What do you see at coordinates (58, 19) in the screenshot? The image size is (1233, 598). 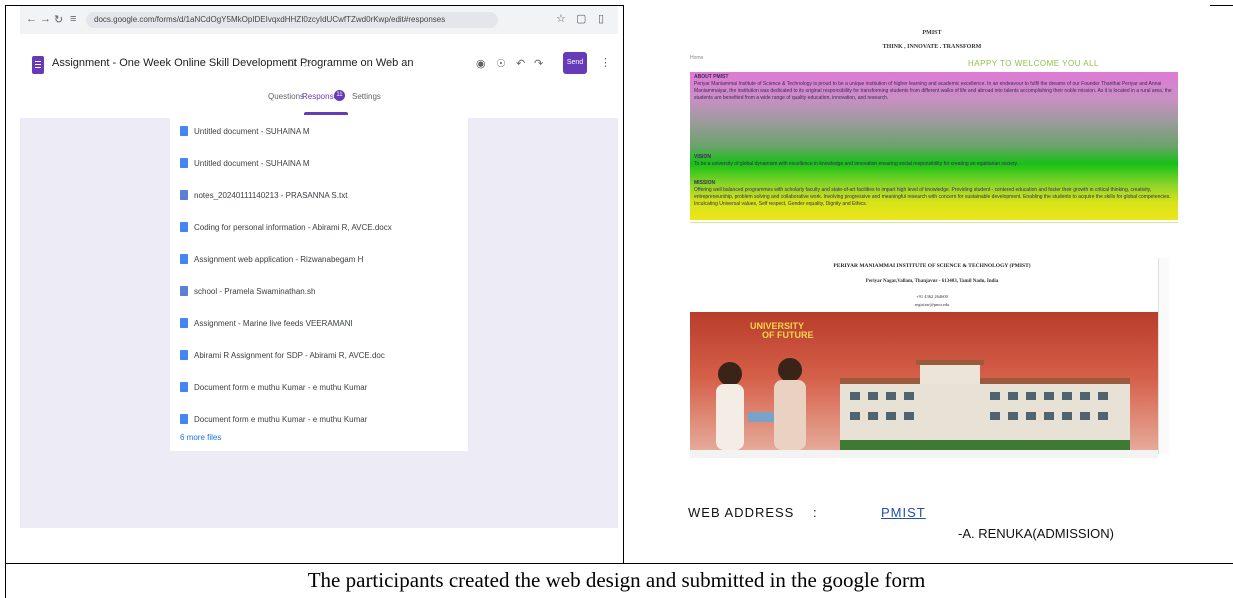 I see `reload-icon: ↻` at bounding box center [58, 19].